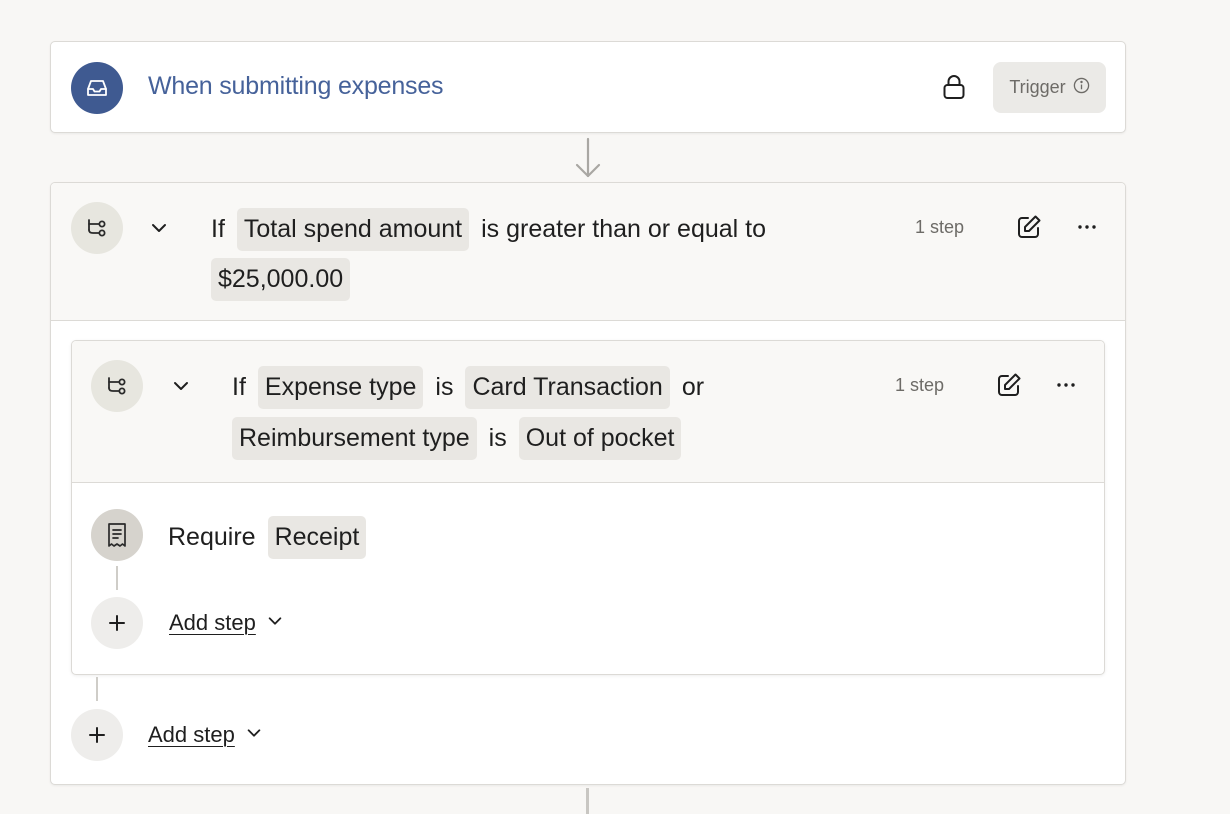 The width and height of the screenshot is (1230, 814). What do you see at coordinates (317, 537) in the screenshot?
I see `receipt-chip: Receipt` at bounding box center [317, 537].